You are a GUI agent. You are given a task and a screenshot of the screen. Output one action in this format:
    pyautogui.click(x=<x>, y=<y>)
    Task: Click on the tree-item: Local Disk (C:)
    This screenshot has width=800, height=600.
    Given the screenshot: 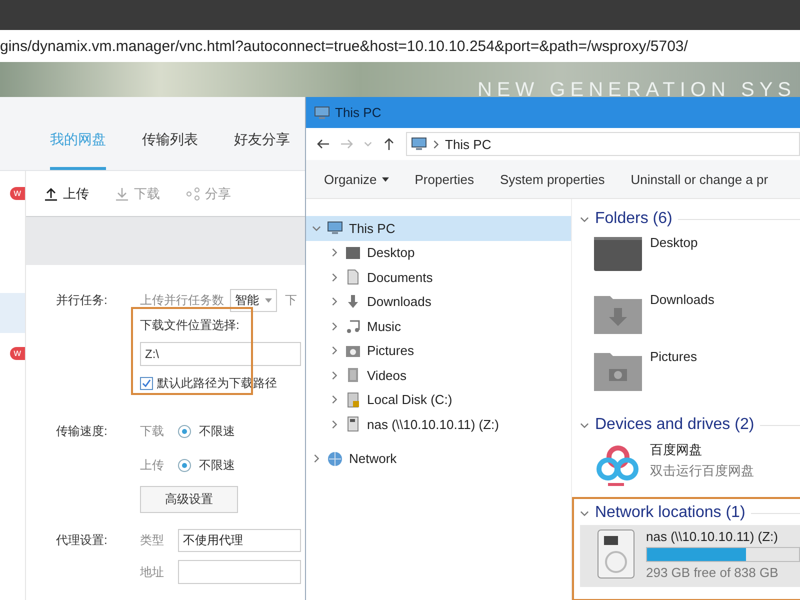 What is the action you would take?
    pyautogui.click(x=438, y=400)
    